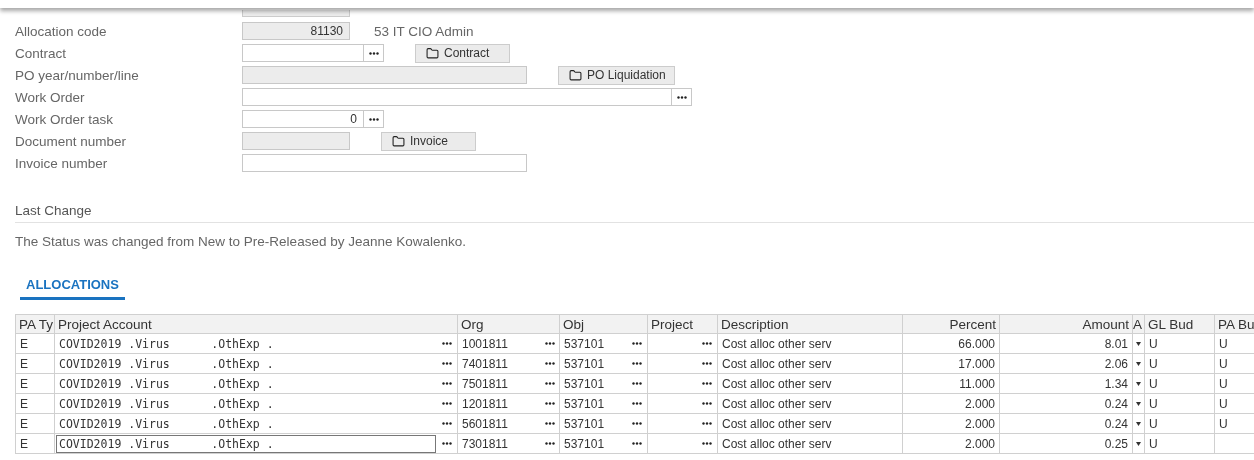 Image resolution: width=1254 pixels, height=460 pixels. Describe the element at coordinates (71, 141) in the screenshot. I see `field-label: Document number` at that location.